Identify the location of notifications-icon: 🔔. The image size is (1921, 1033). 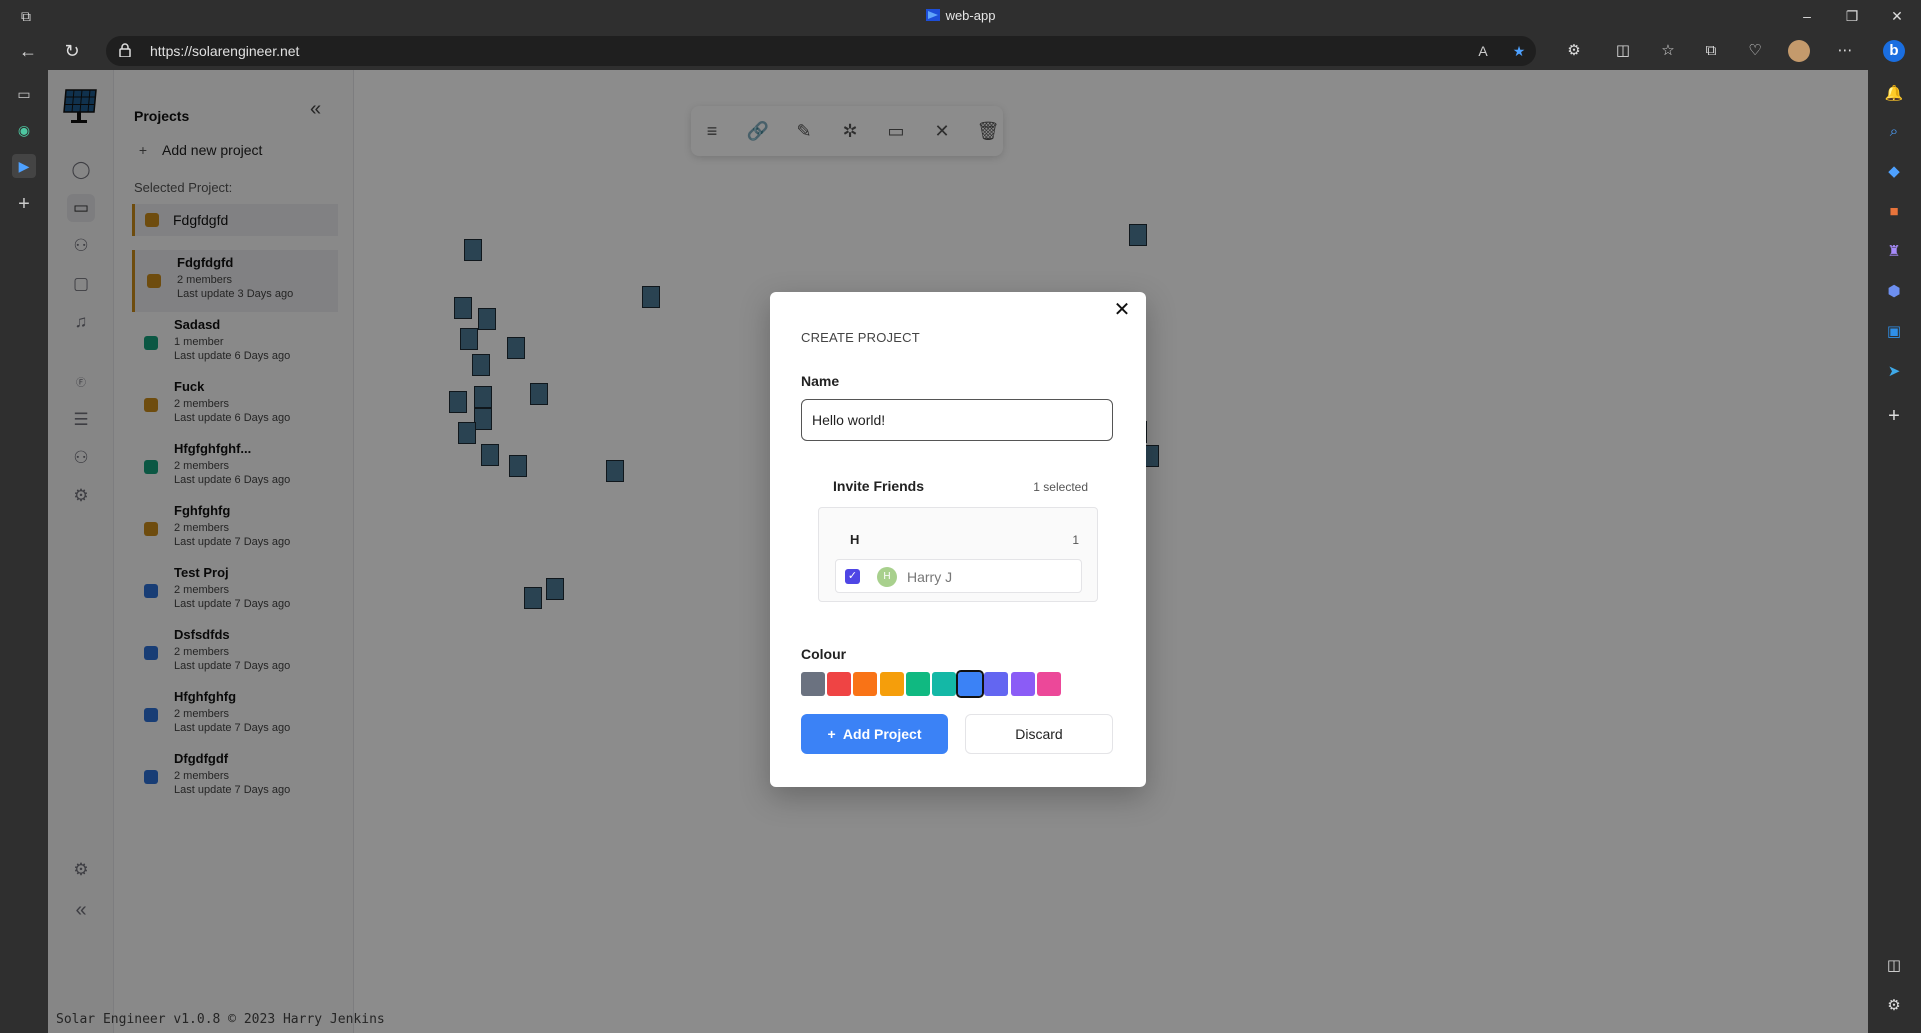
(1894, 94).